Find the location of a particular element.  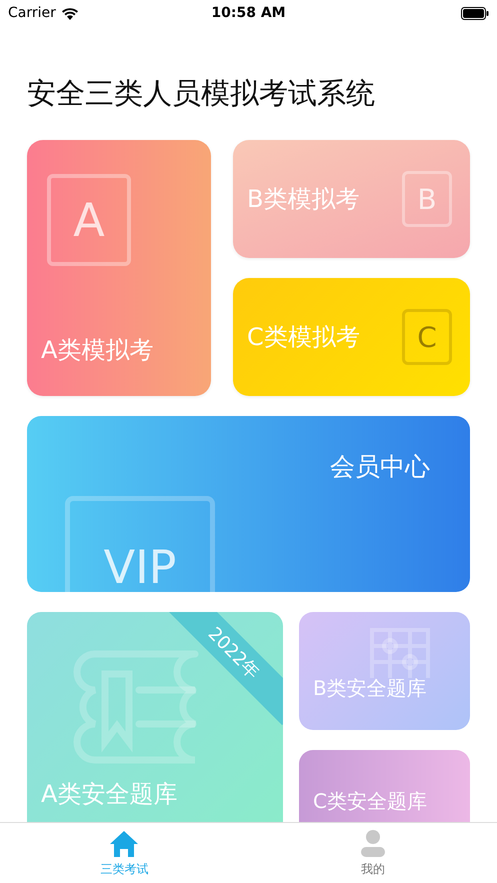

book-icon is located at coordinates (136, 707).